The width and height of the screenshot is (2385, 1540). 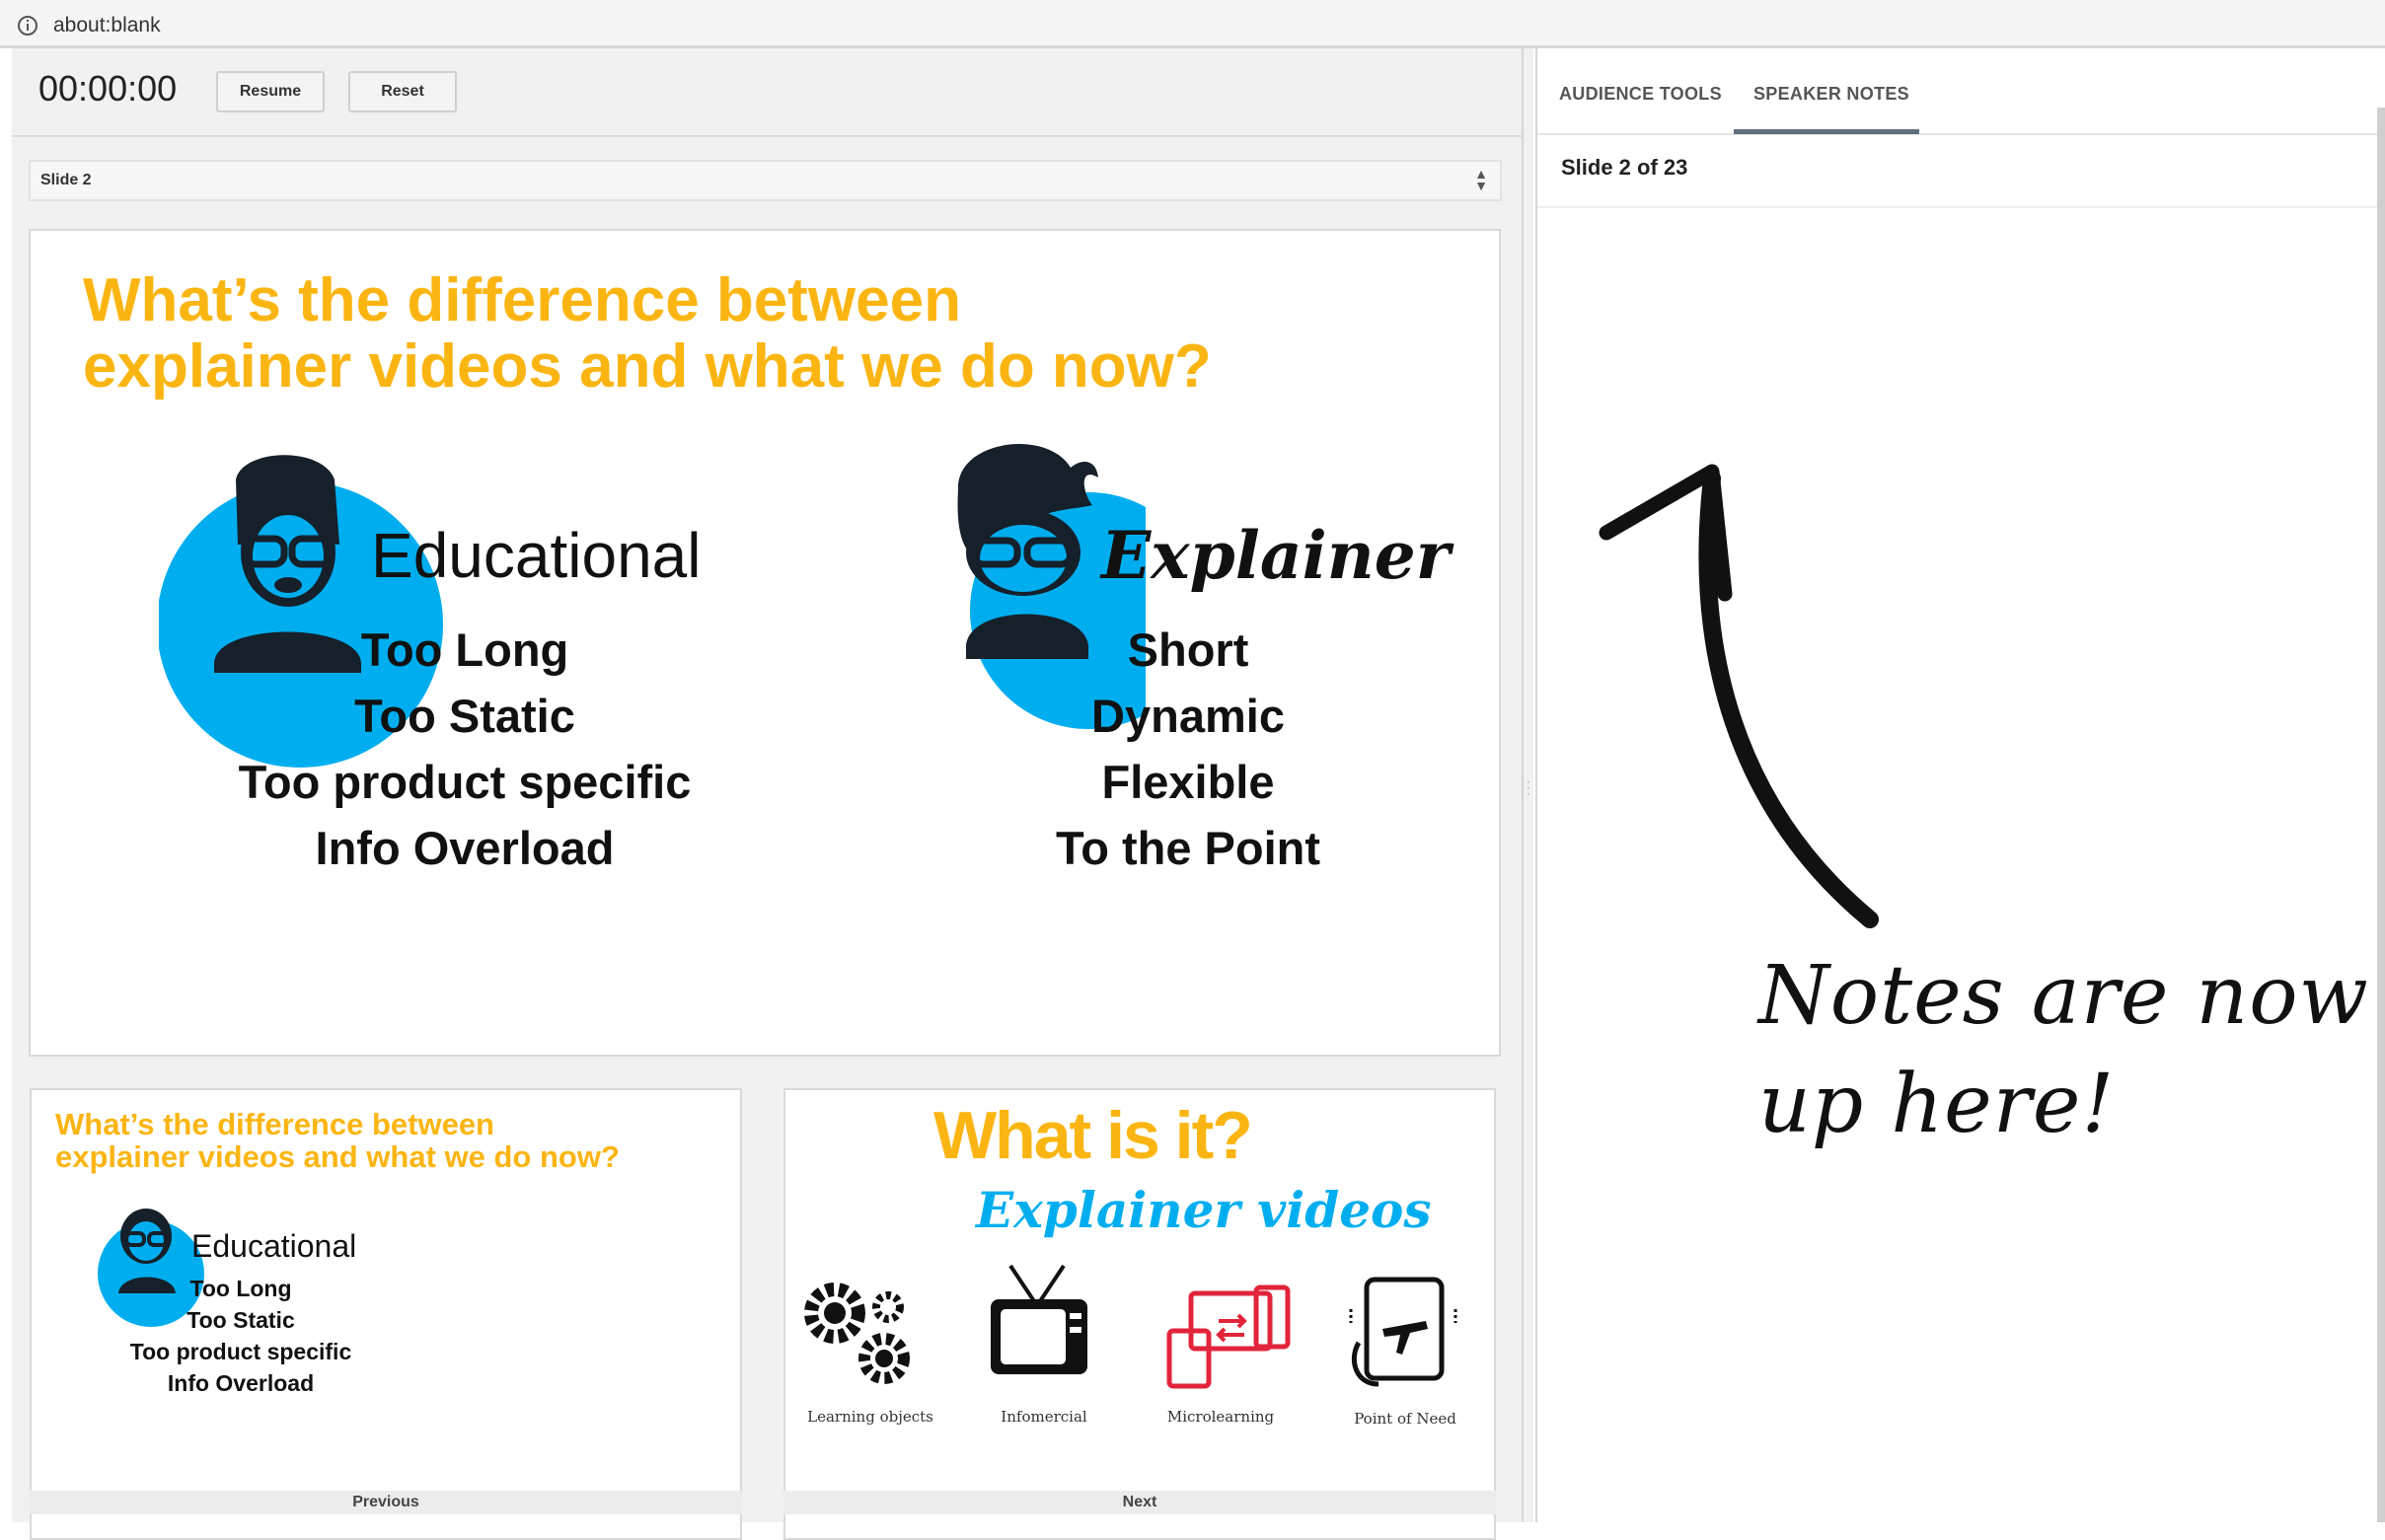 What do you see at coordinates (857, 1333) in the screenshot?
I see `gears-icon` at bounding box center [857, 1333].